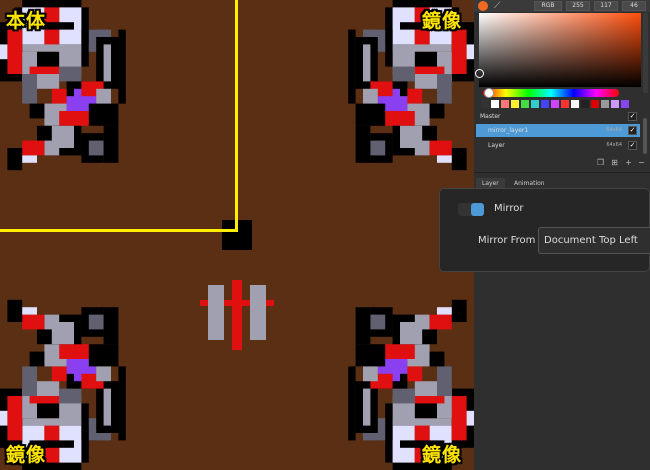  I want to click on saturation-value-field, so click(560, 50).